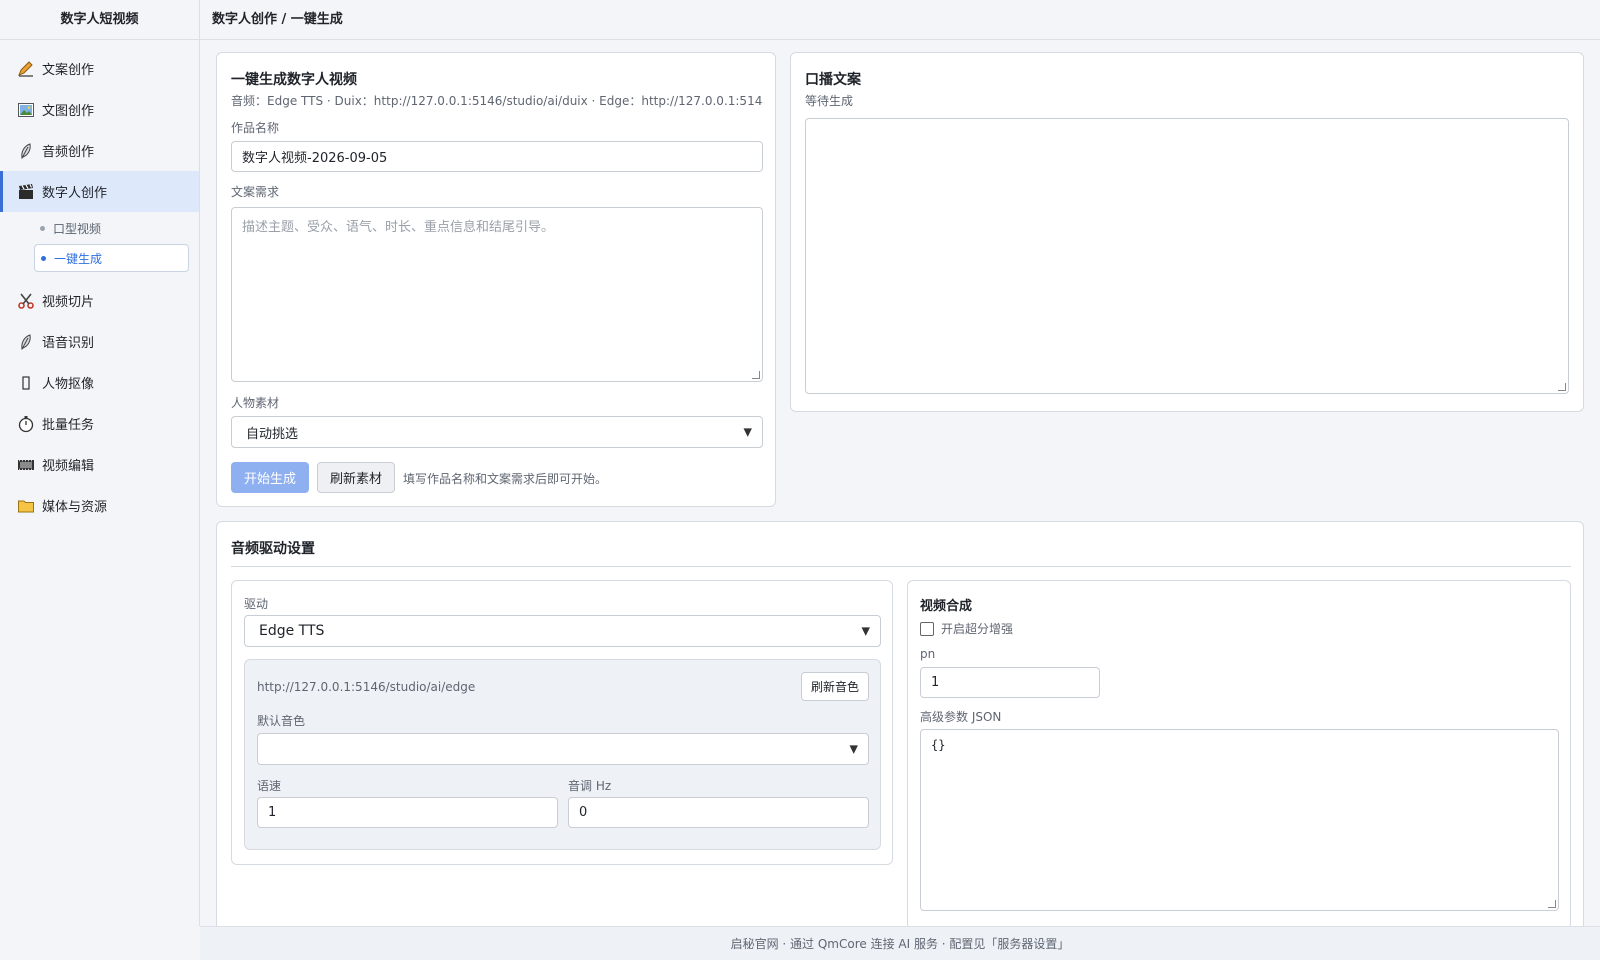 The height and width of the screenshot is (960, 1600). What do you see at coordinates (927, 628) in the screenshot?
I see `superres-checkbox` at bounding box center [927, 628].